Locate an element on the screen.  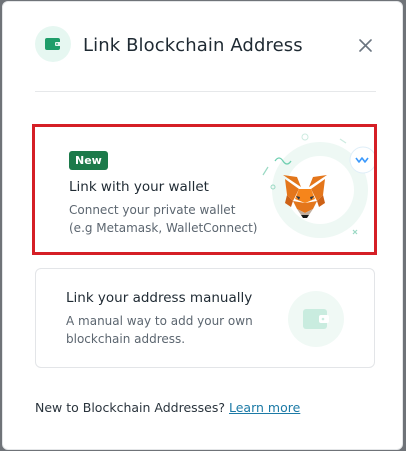
close-icon is located at coordinates (365, 45).